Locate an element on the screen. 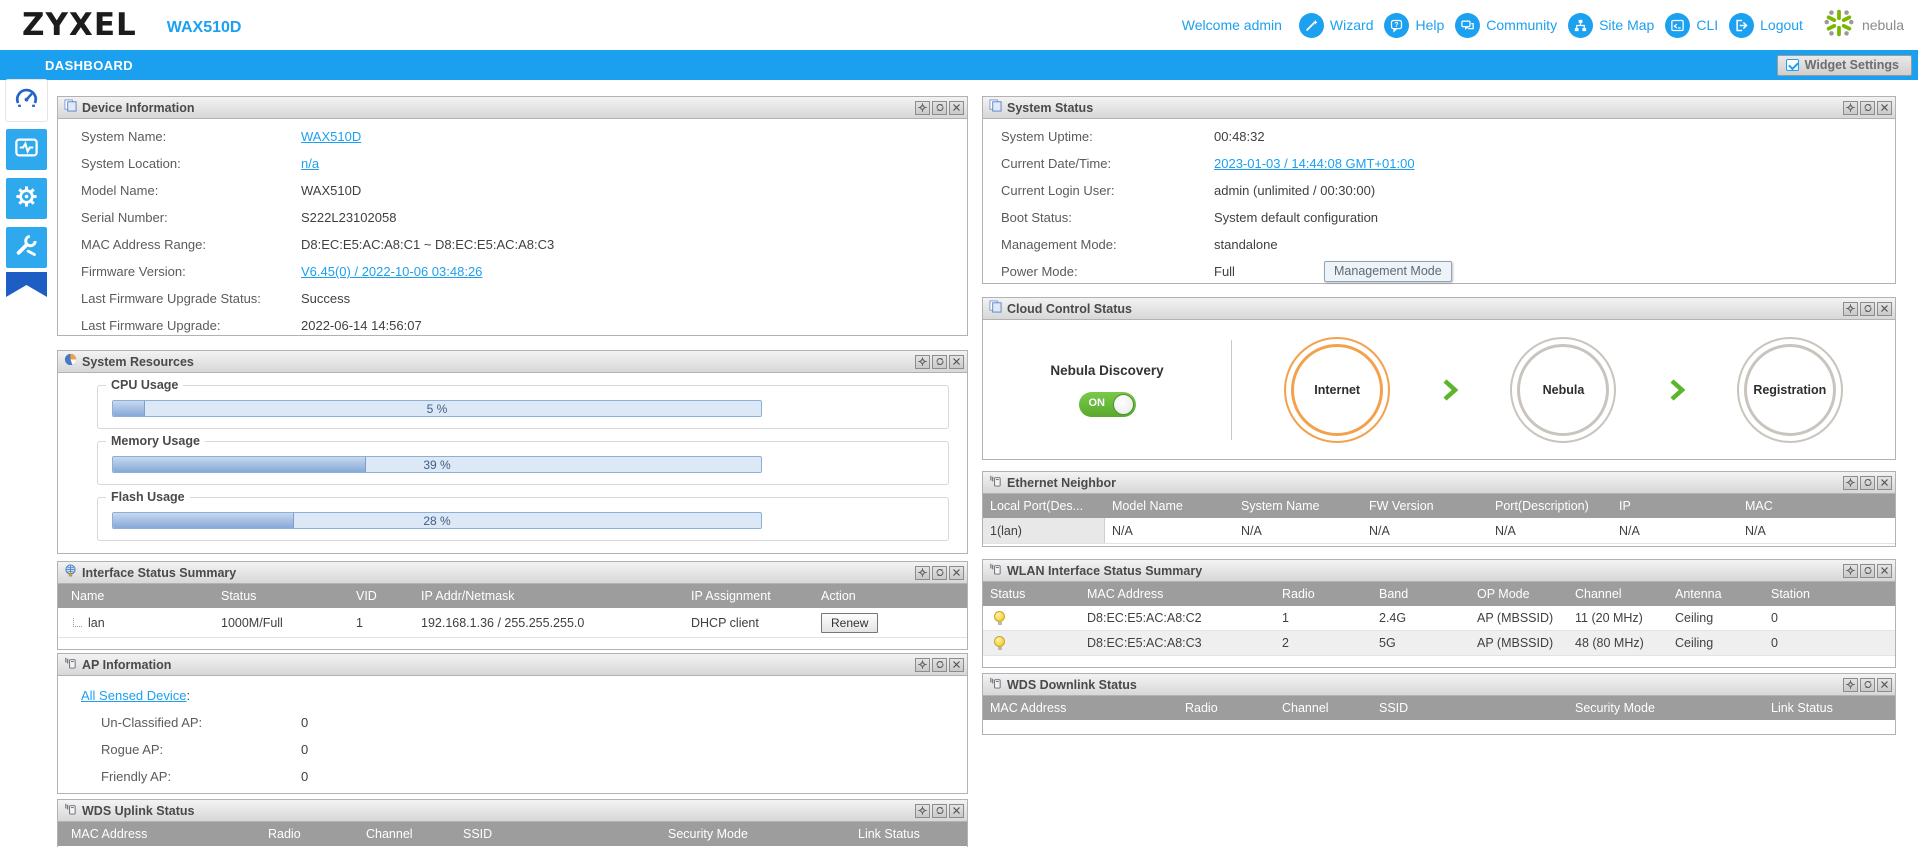 Image resolution: width=1918 pixels, height=847 pixels. field-label: Last Firmware Upgrade Status: is located at coordinates (171, 298).